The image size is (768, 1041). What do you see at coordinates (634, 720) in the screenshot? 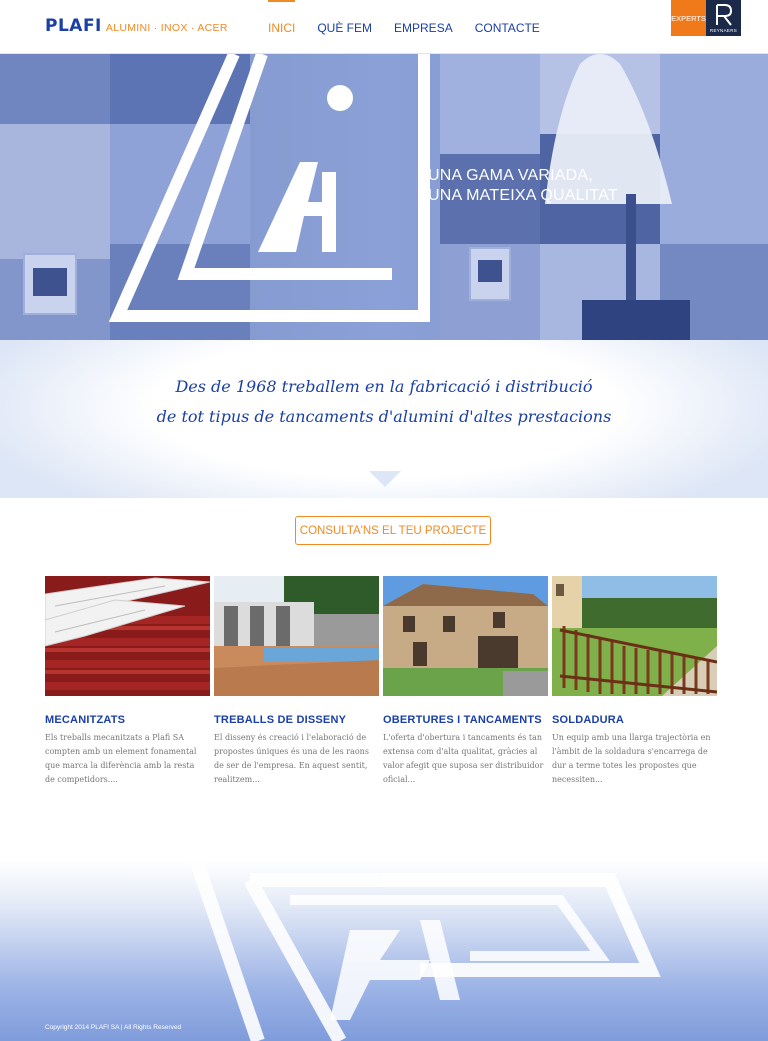
I see `service-title: SOLDADURA` at bounding box center [634, 720].